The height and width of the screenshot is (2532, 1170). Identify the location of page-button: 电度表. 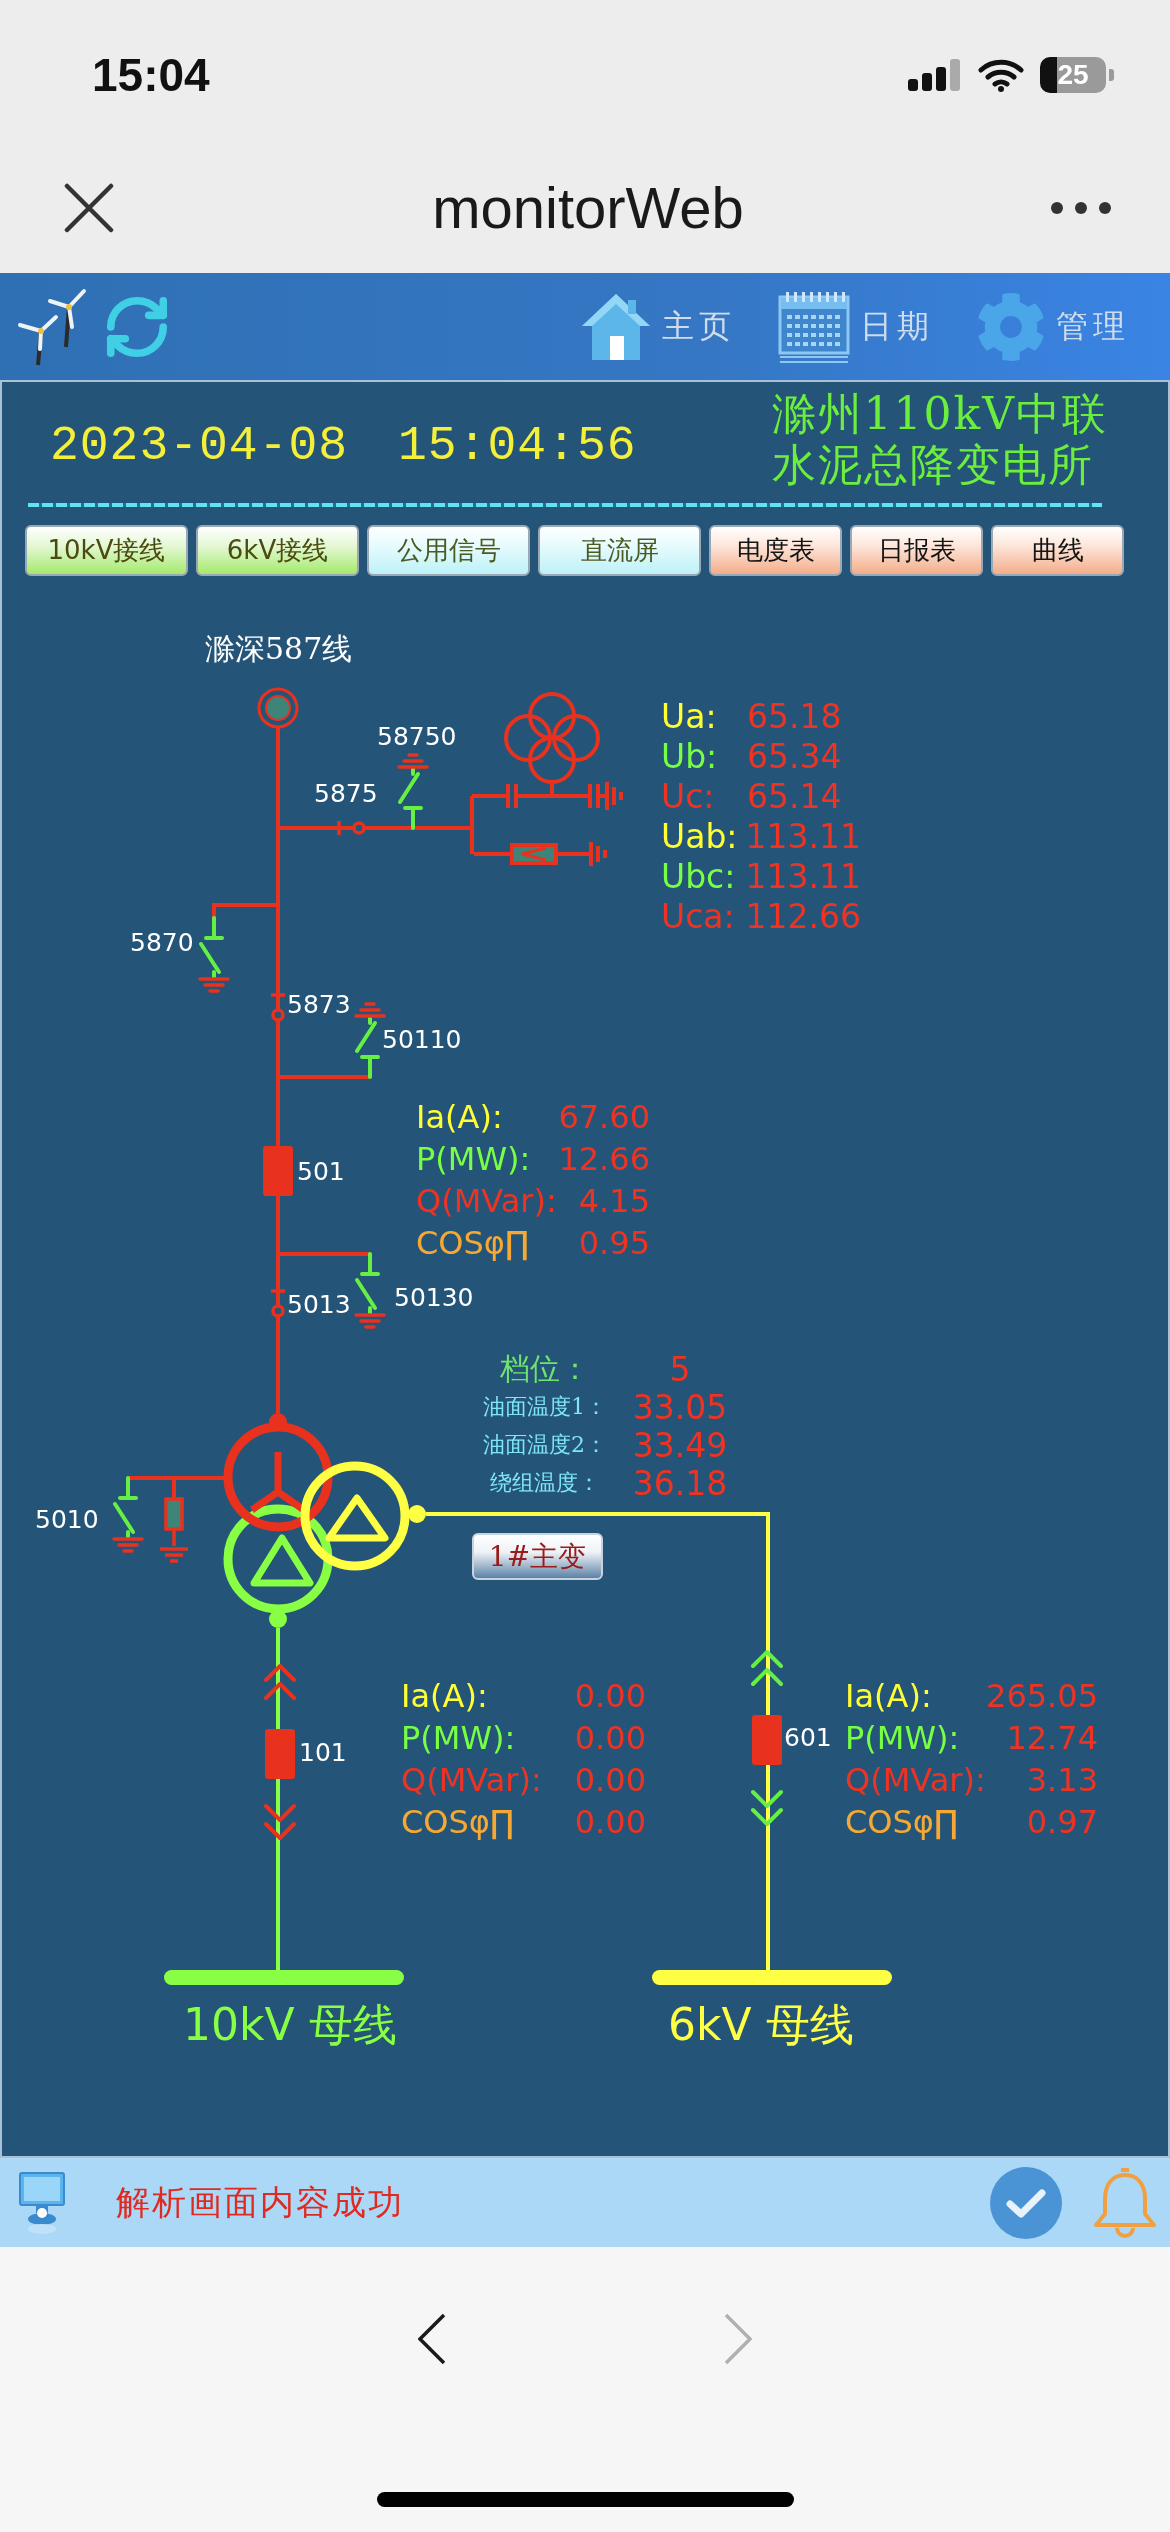
(775, 550).